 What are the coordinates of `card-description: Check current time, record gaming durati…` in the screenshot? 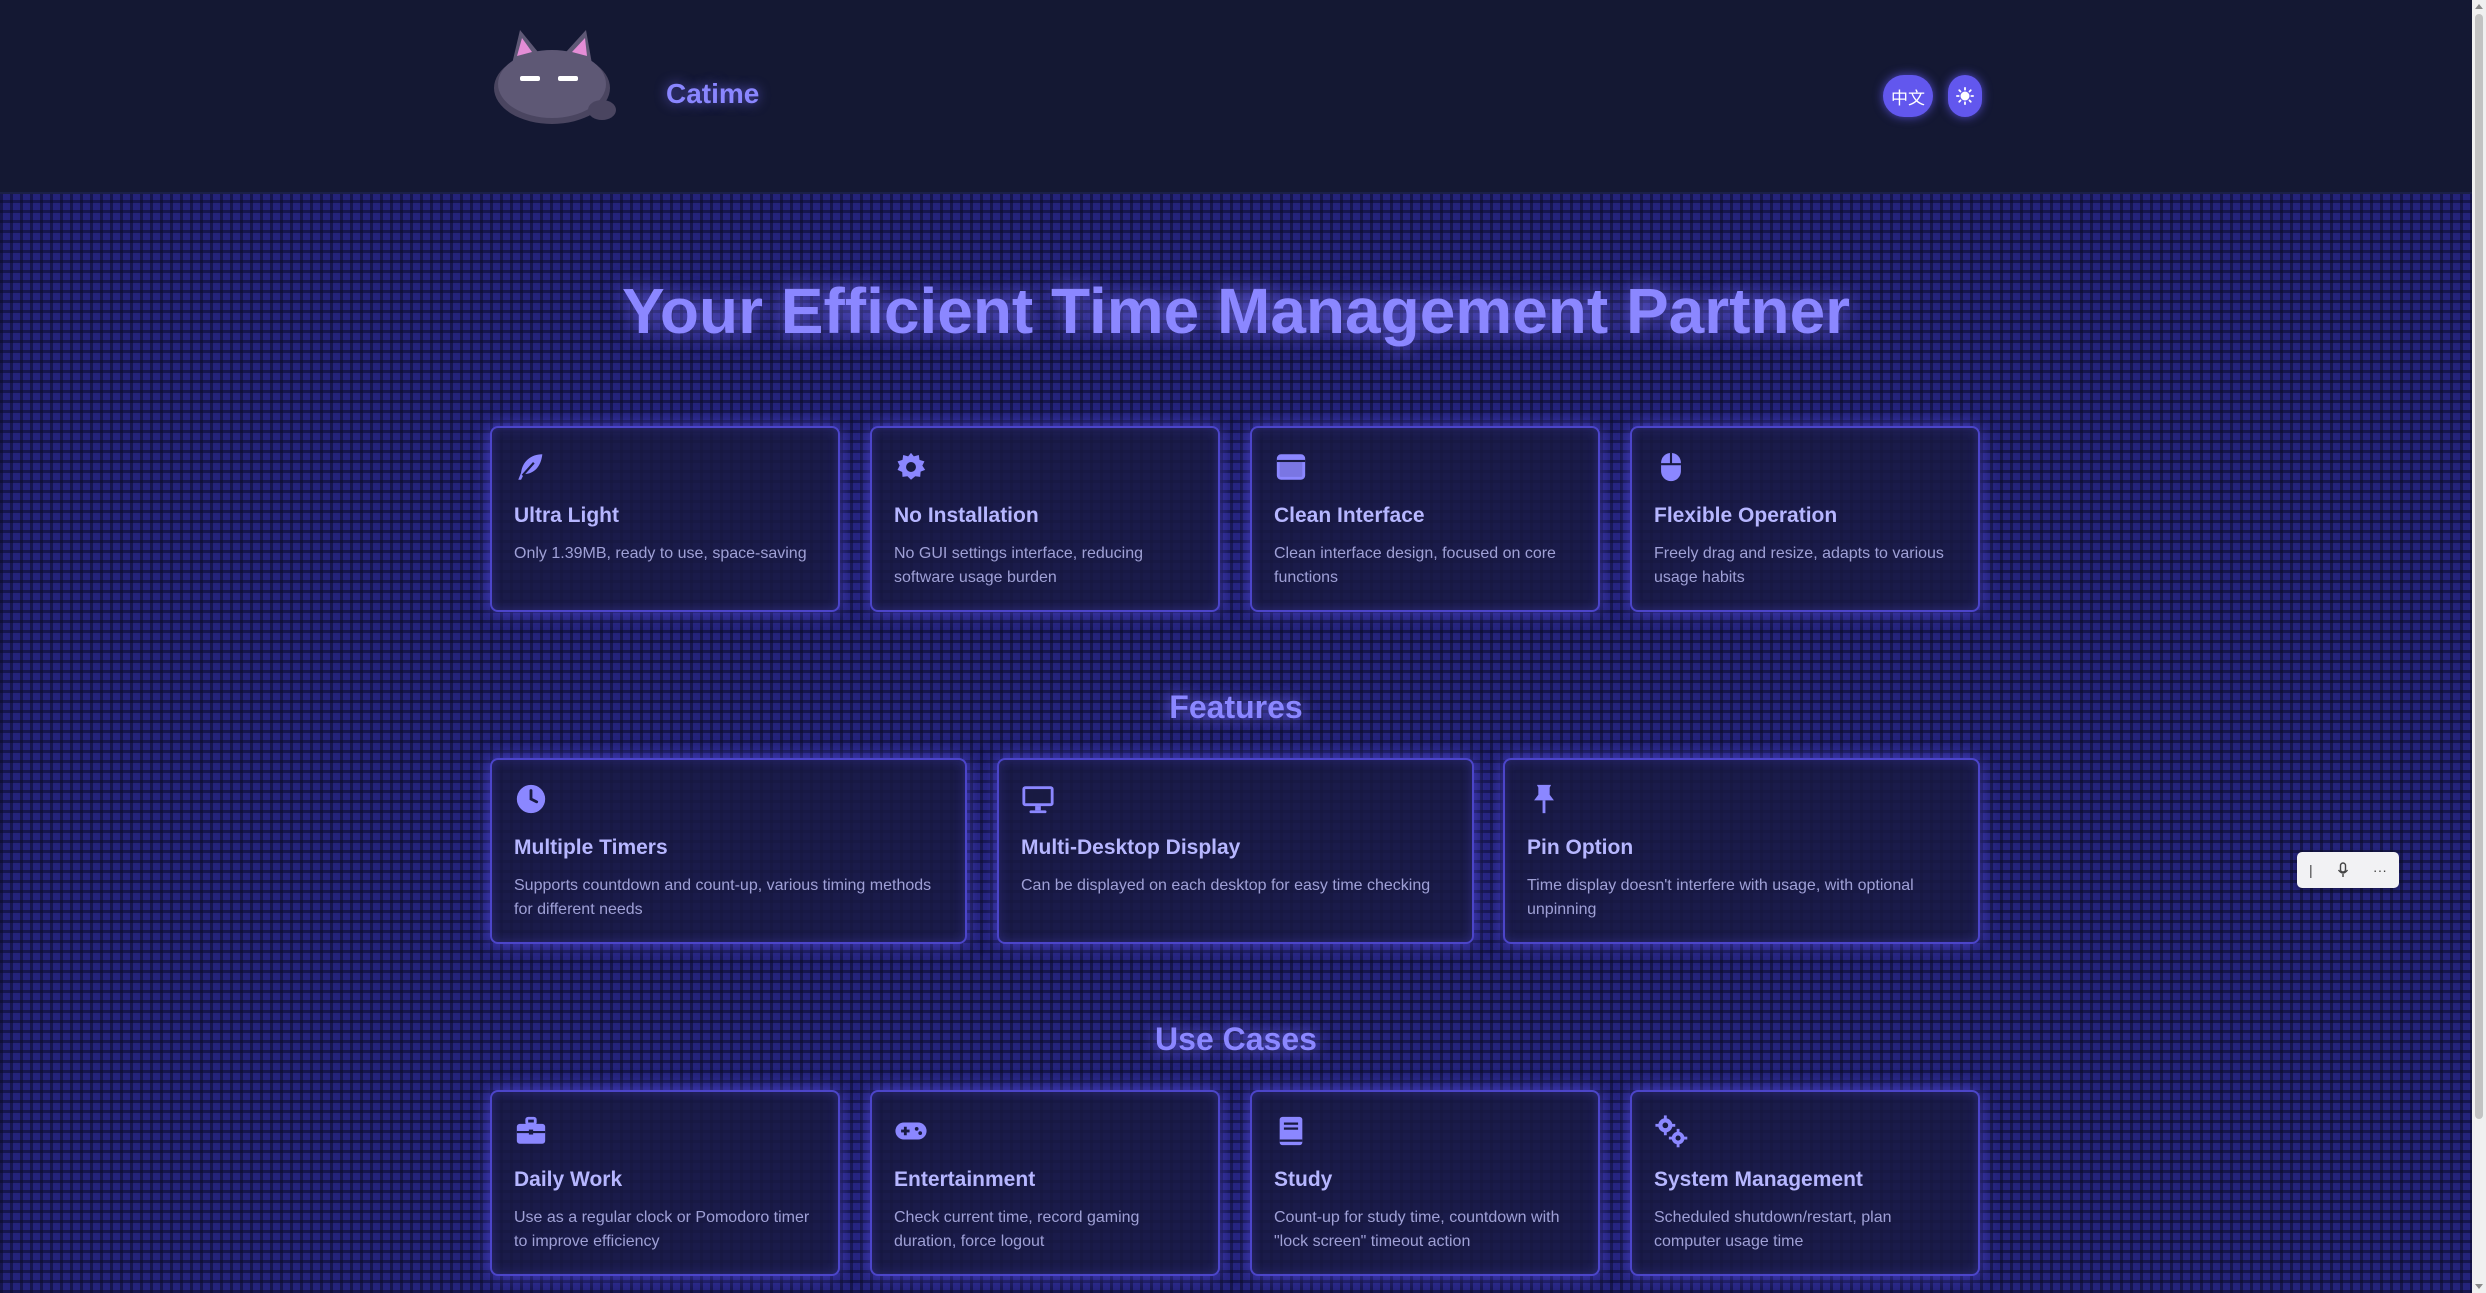 It's located at (1017, 1229).